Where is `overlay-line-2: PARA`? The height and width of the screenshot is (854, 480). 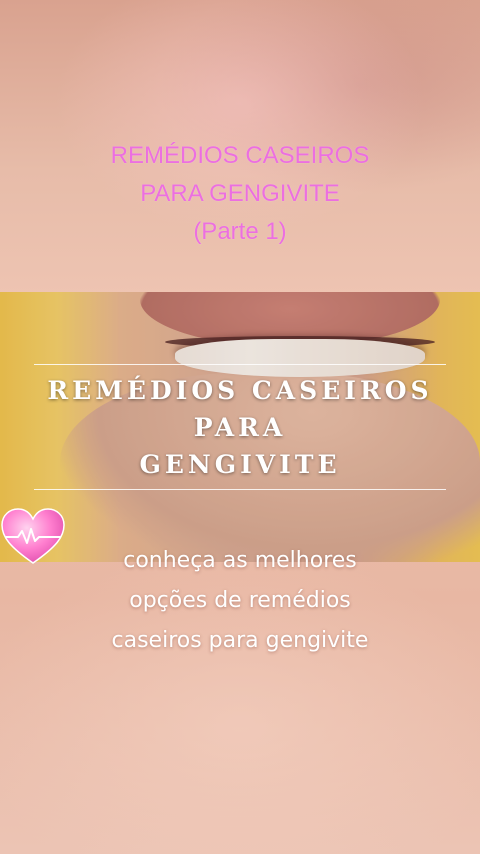 overlay-line-2: PARA is located at coordinates (240, 427).